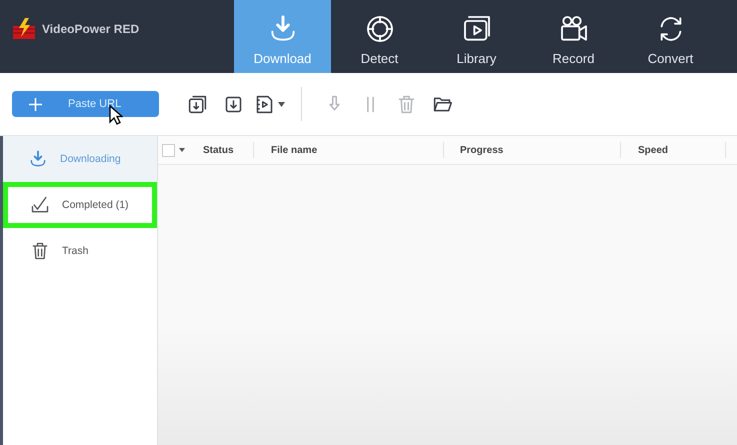 The width and height of the screenshot is (737, 445). I want to click on sidebar-item: Trash, so click(80, 251).